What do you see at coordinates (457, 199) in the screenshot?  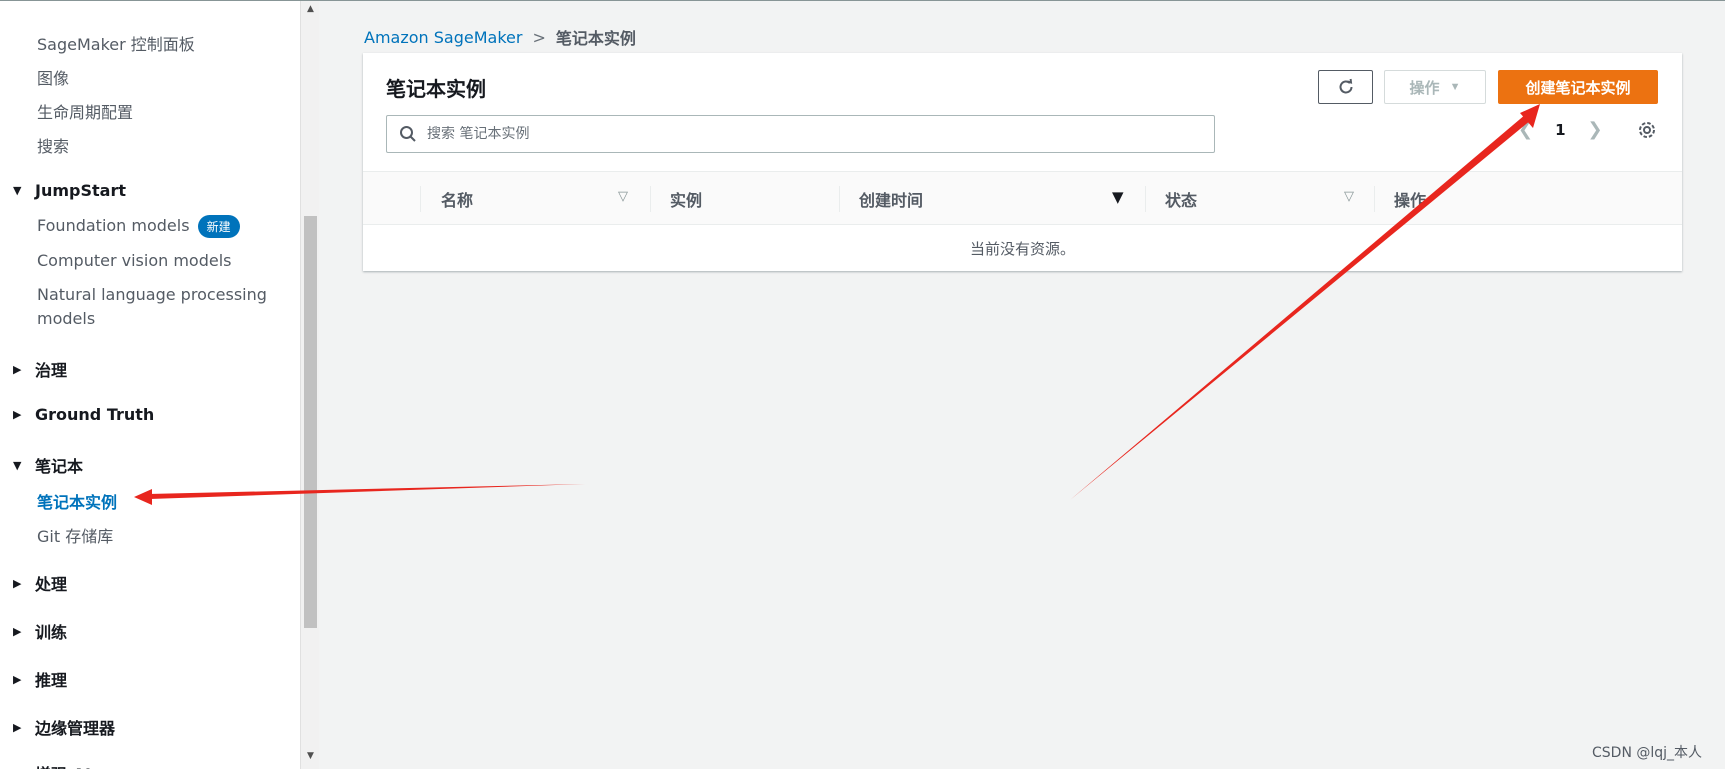 I see `column-header-name: 名称` at bounding box center [457, 199].